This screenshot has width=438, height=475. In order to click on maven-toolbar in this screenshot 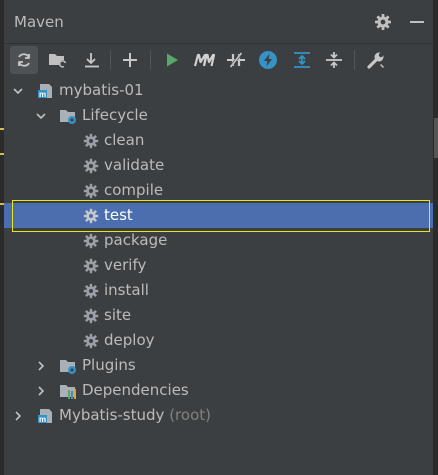, I will do `click(218, 60)`.